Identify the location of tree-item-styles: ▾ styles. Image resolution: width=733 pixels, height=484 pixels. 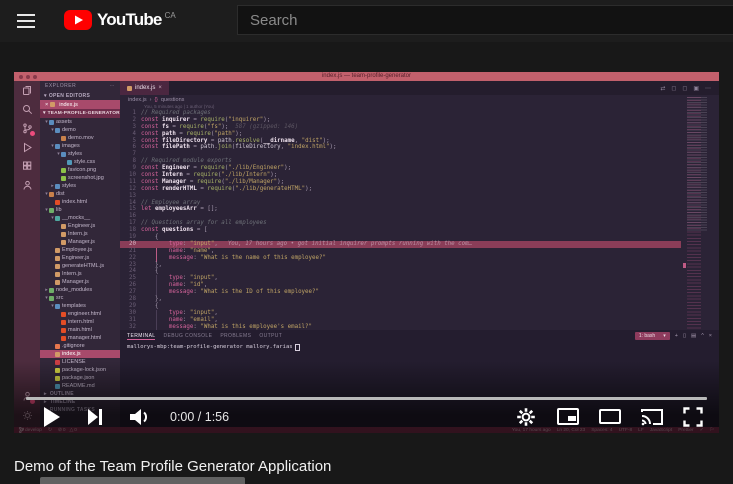
(70, 154).